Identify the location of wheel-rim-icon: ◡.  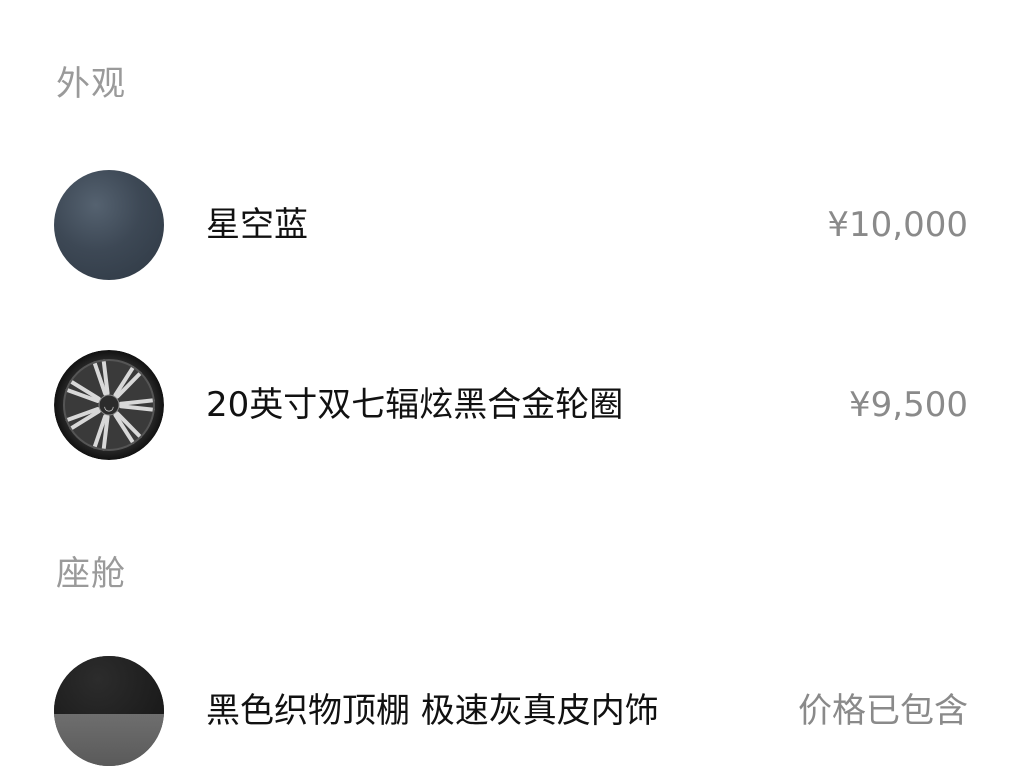
(109, 405).